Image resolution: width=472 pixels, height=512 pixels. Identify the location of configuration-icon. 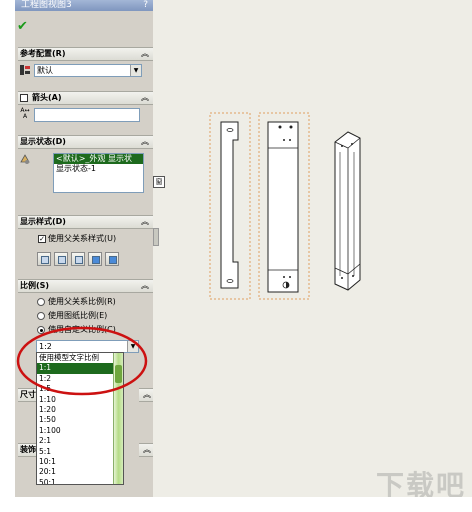
(25, 70).